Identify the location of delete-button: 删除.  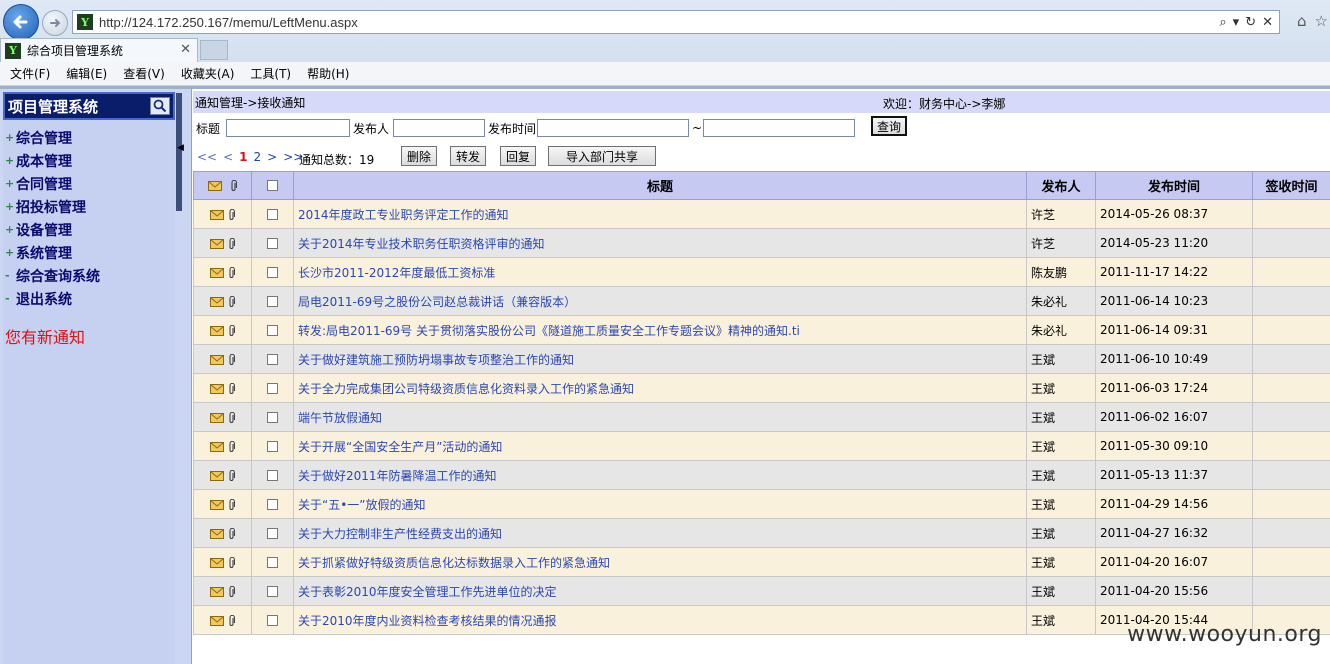
(419, 156).